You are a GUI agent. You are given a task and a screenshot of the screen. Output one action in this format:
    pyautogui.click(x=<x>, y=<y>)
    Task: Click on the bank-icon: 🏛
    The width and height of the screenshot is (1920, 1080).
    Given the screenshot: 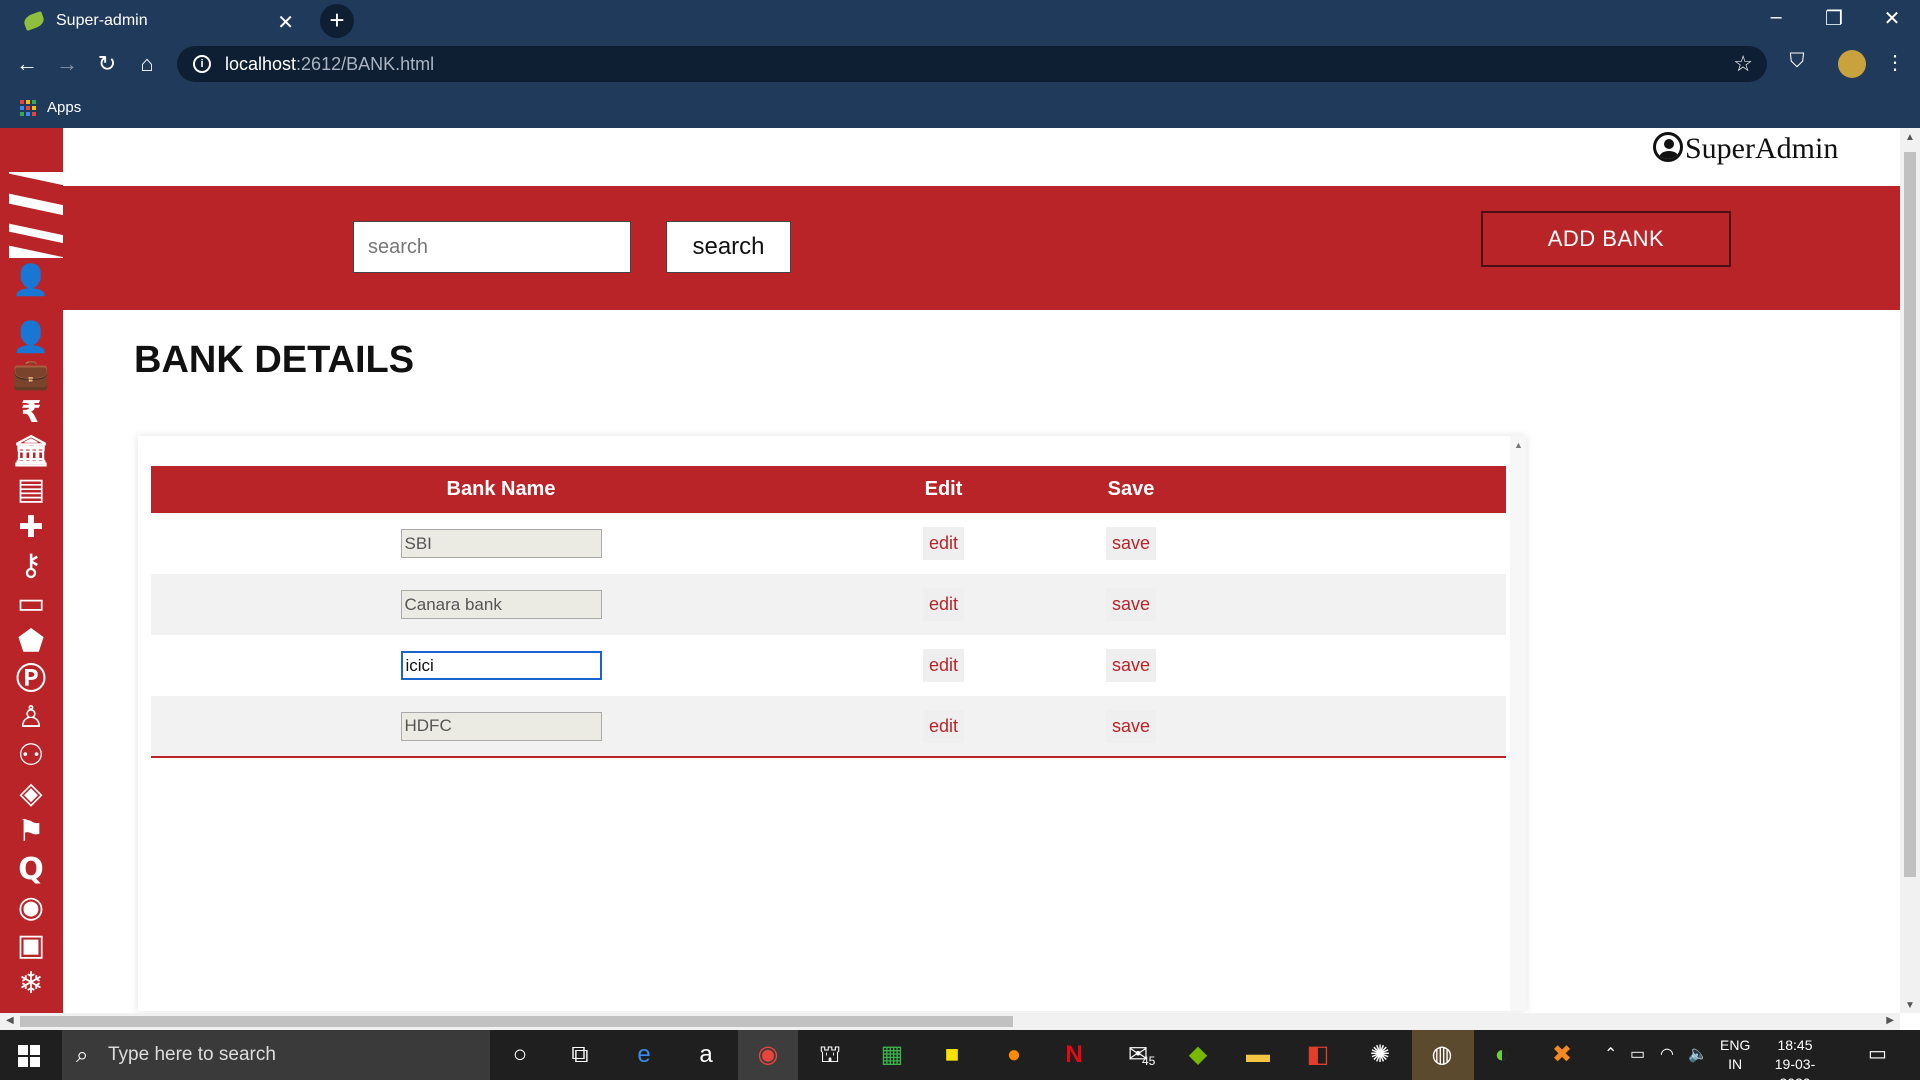 What is the action you would take?
    pyautogui.click(x=31, y=452)
    